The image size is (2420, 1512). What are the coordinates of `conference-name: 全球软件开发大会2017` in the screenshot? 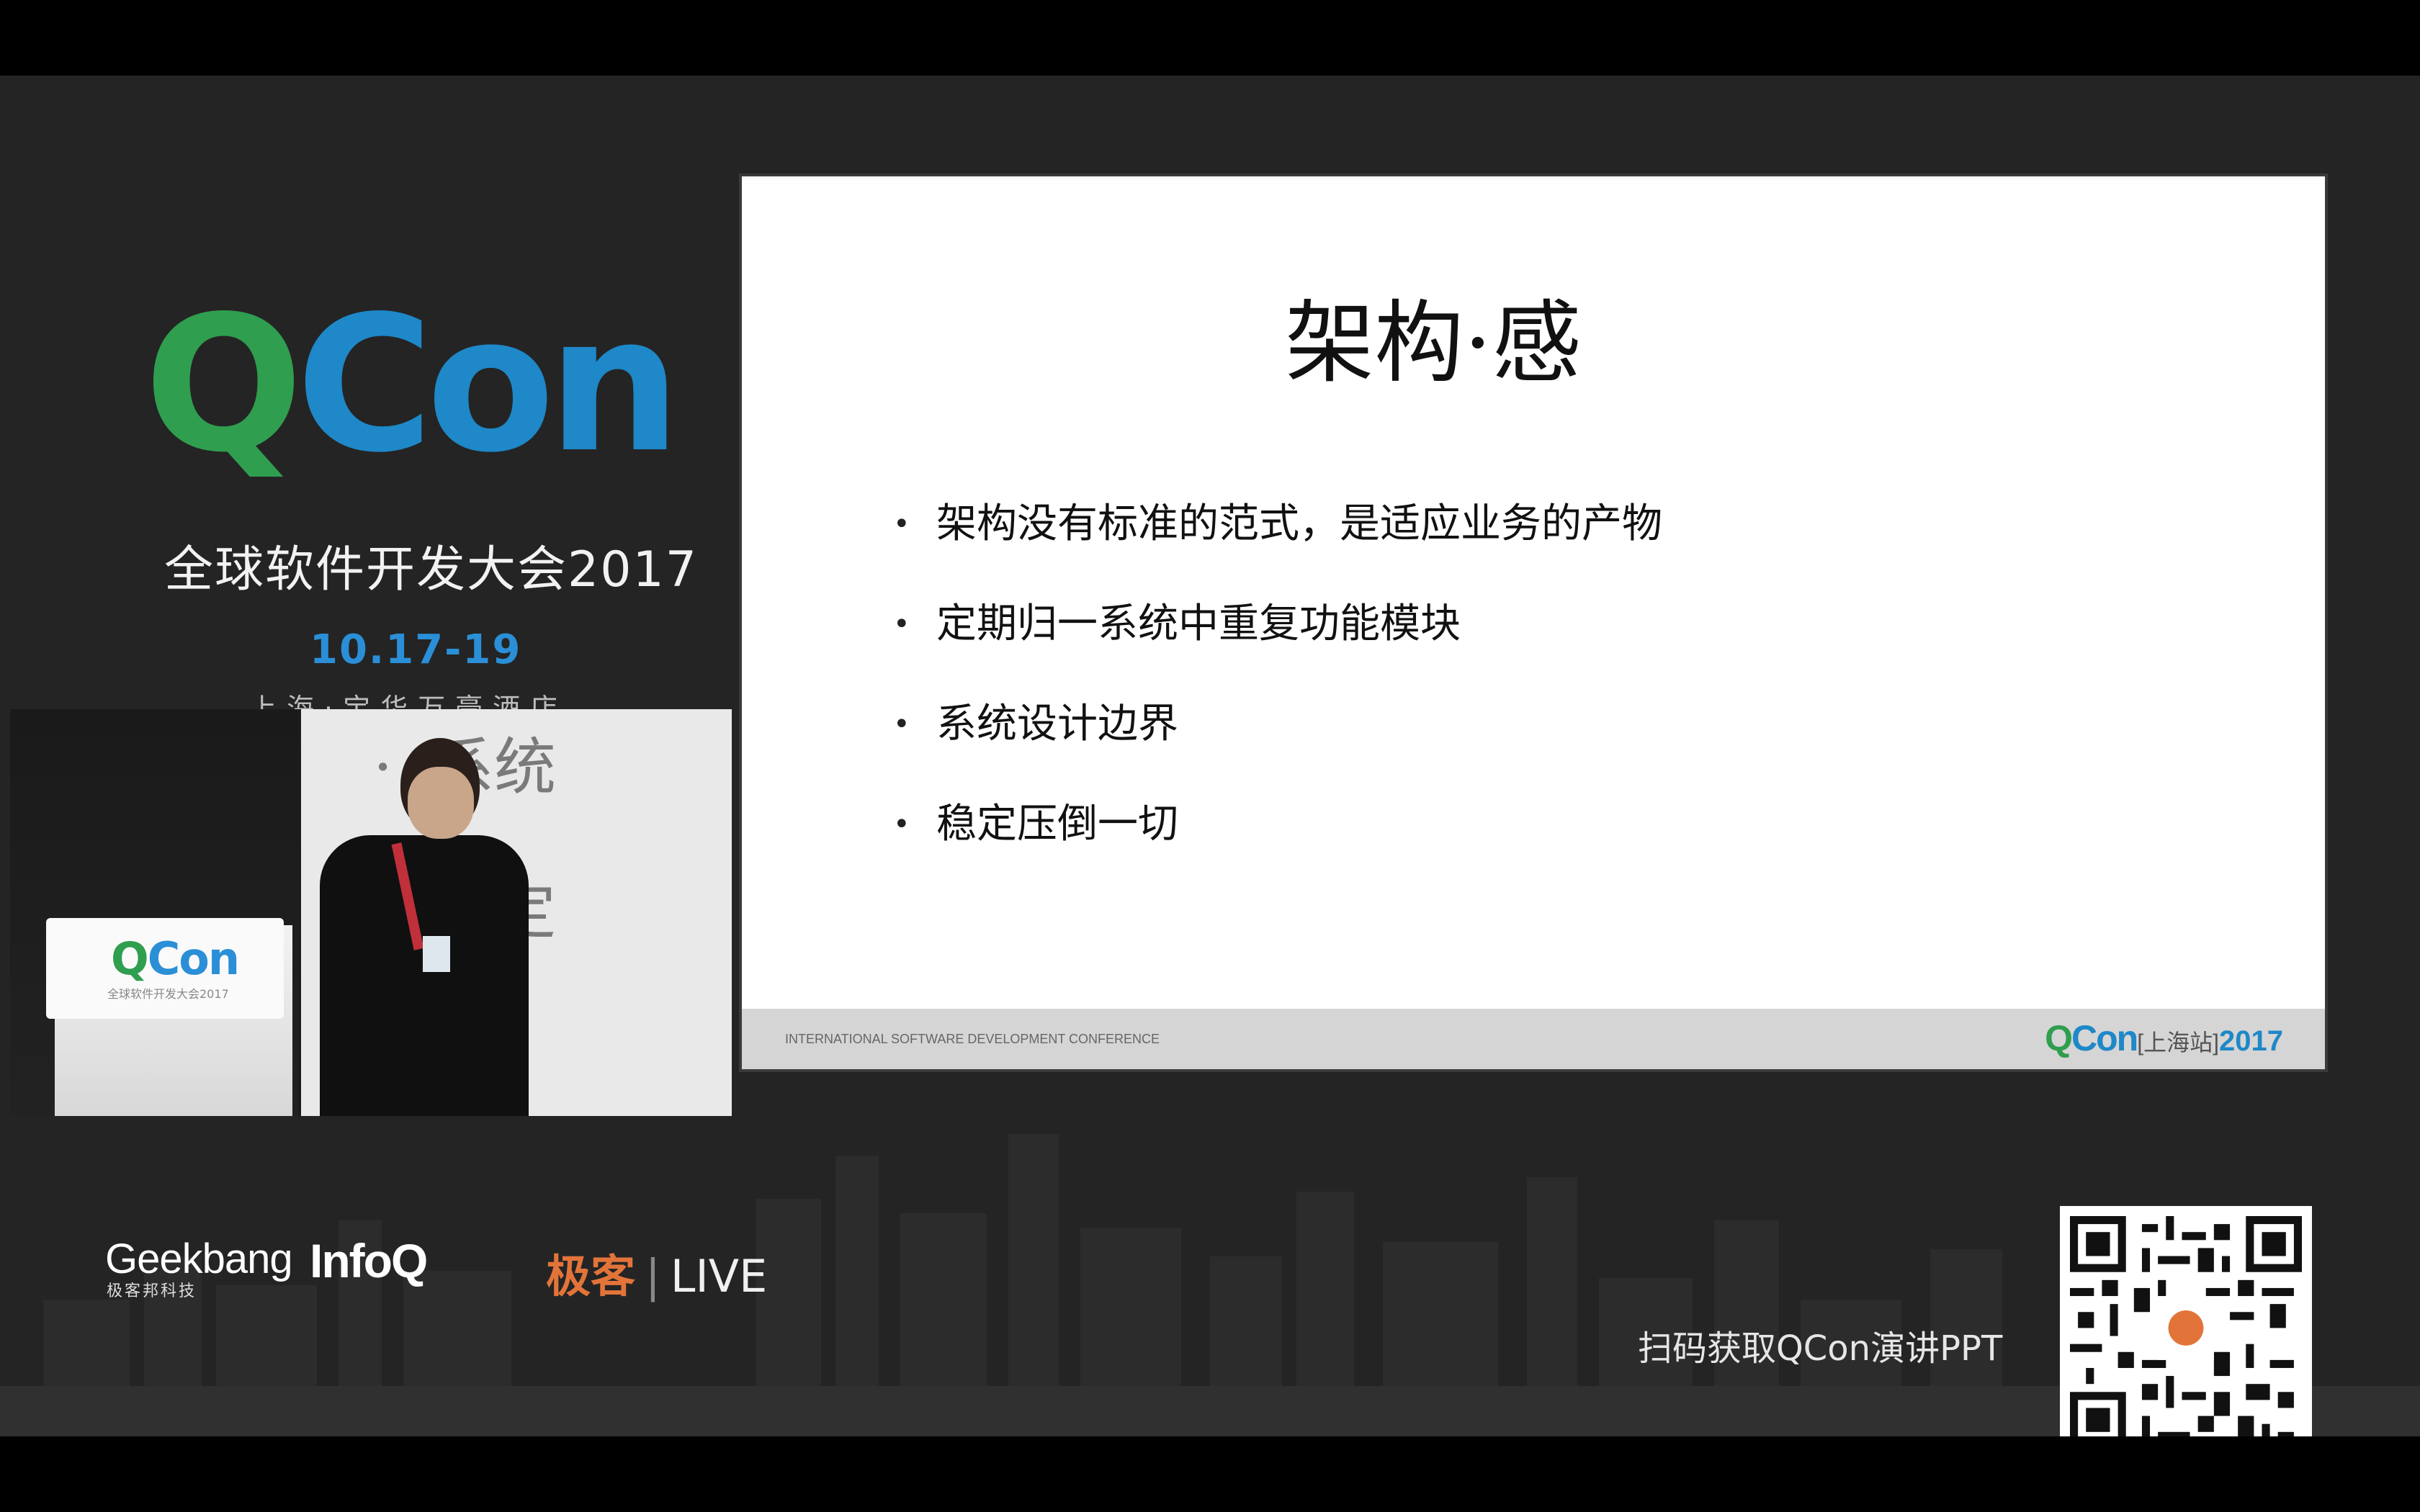 It's located at (431, 569).